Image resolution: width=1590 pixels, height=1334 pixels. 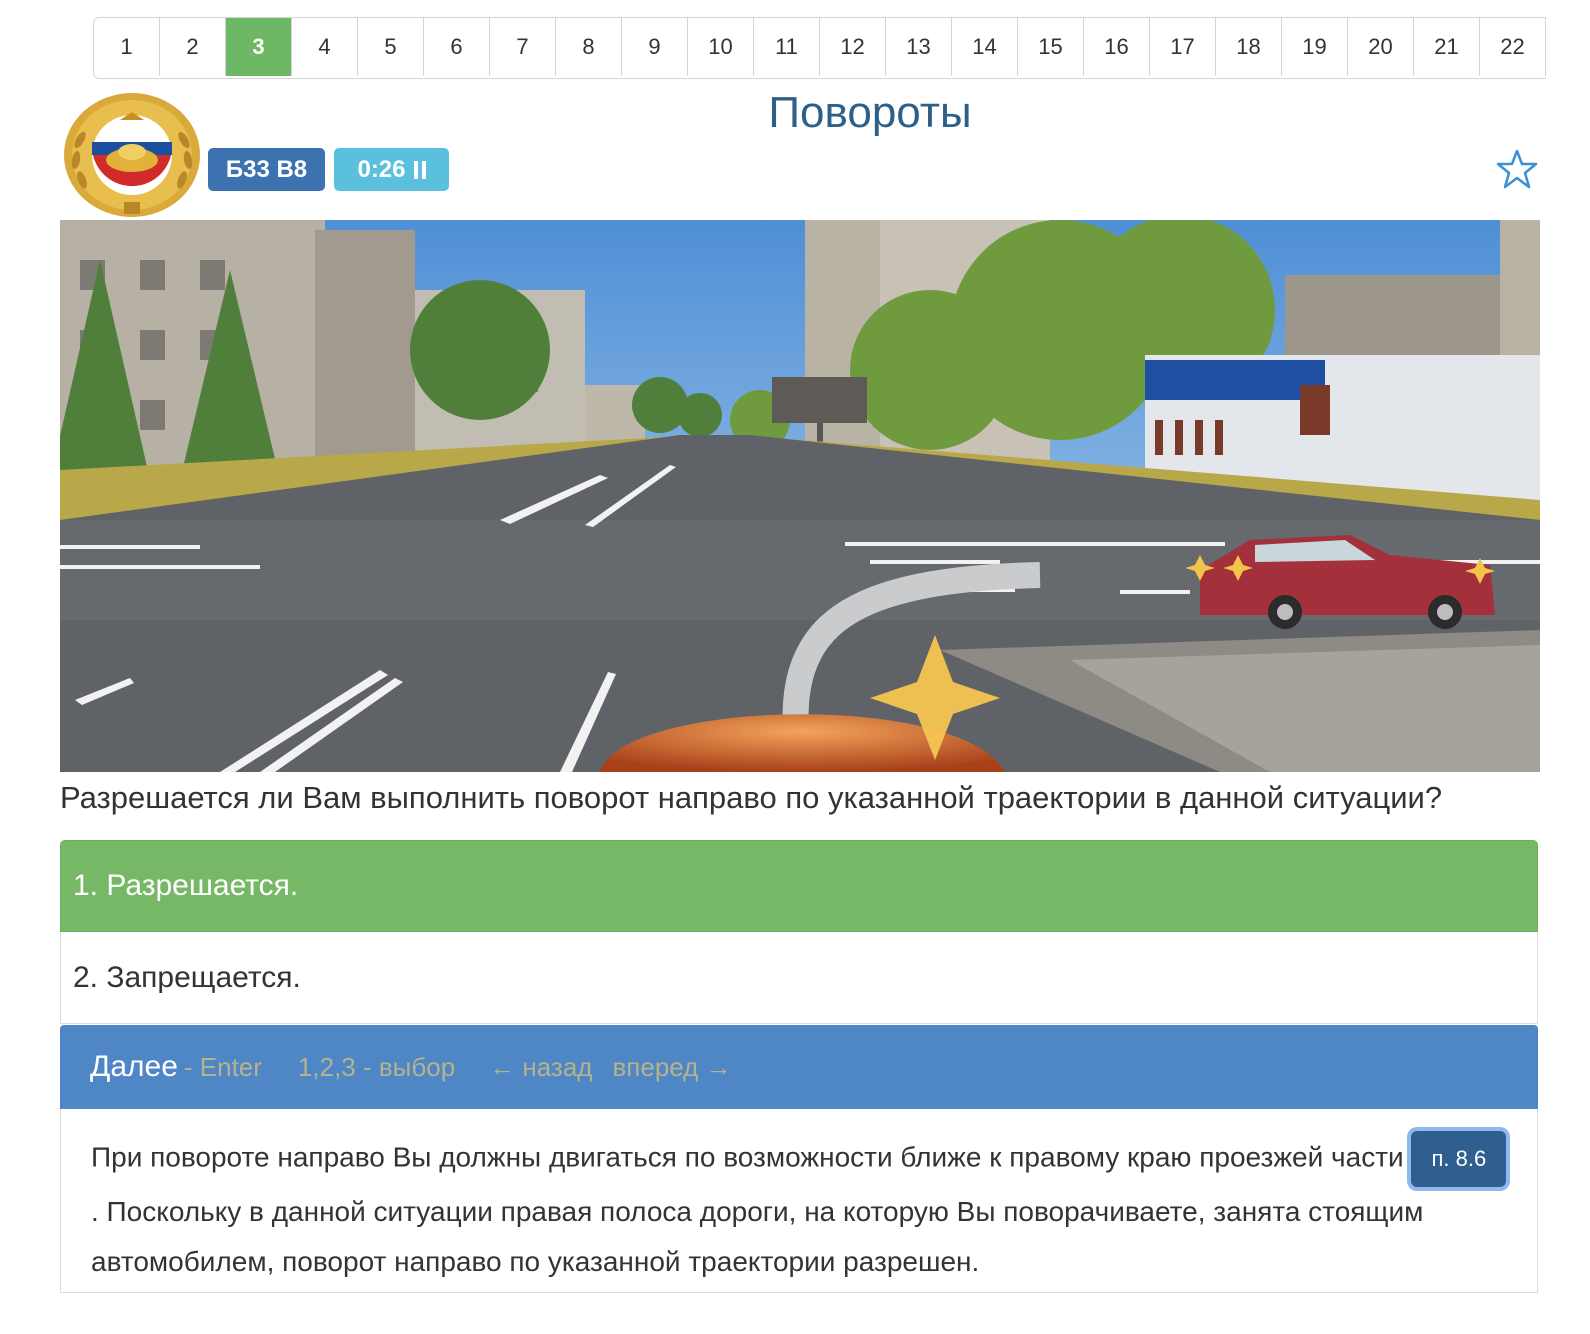 What do you see at coordinates (523, 47) in the screenshot?
I see `page-button-7: 7` at bounding box center [523, 47].